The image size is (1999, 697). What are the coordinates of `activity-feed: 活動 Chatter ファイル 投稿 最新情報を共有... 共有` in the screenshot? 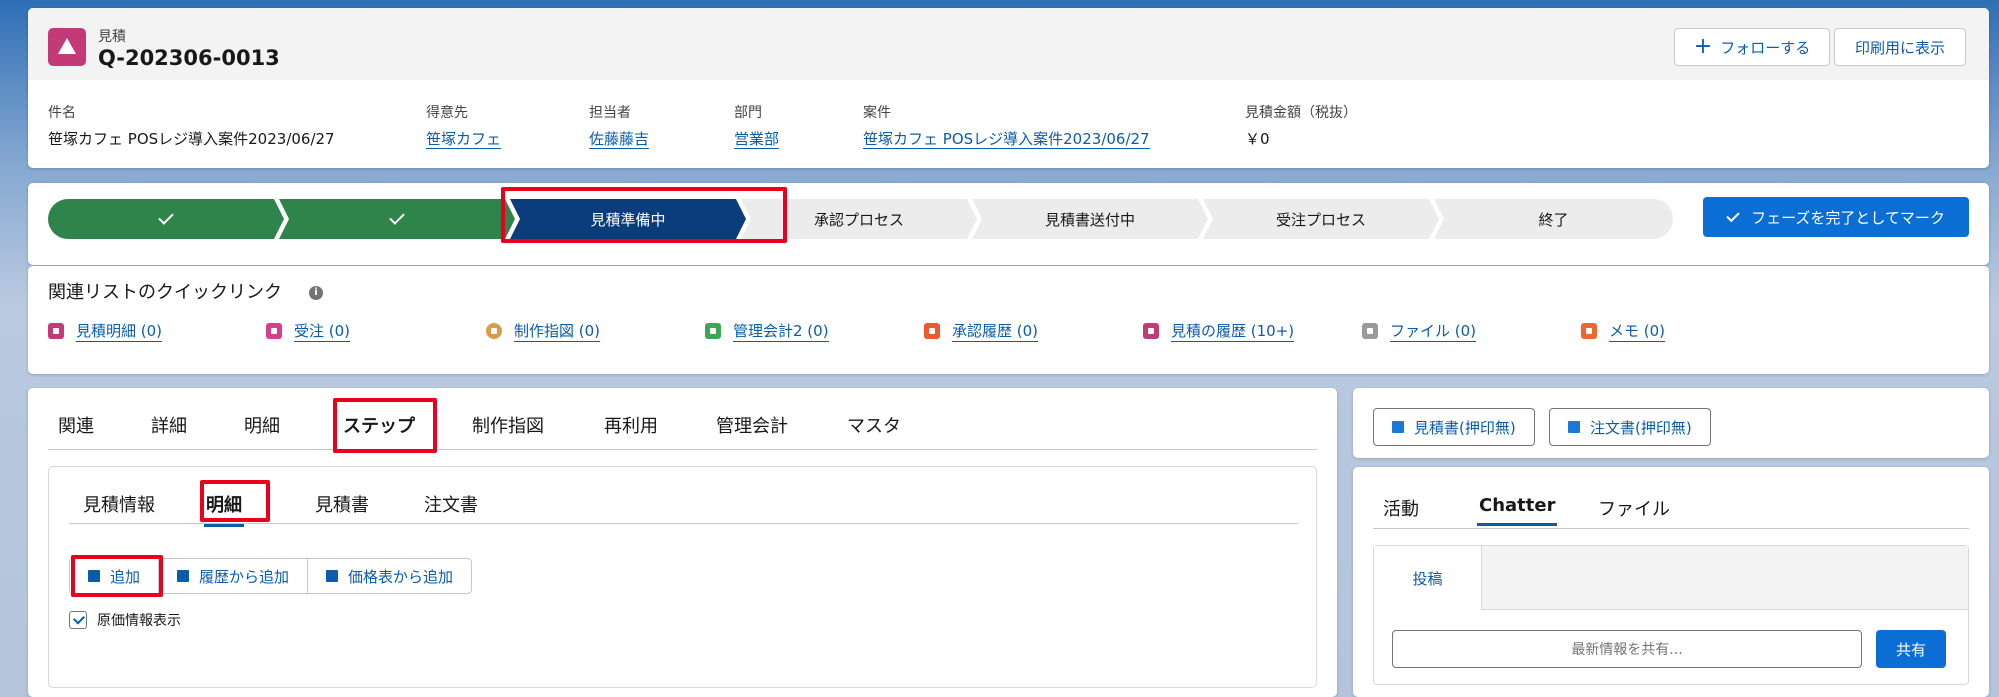 It's located at (1671, 582).